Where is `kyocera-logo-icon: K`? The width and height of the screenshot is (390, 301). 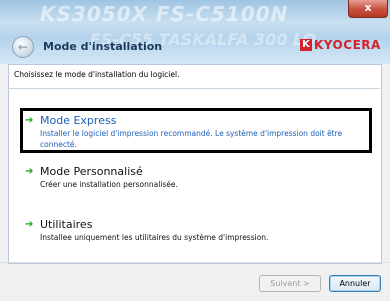
kyocera-logo-icon: K is located at coordinates (306, 45).